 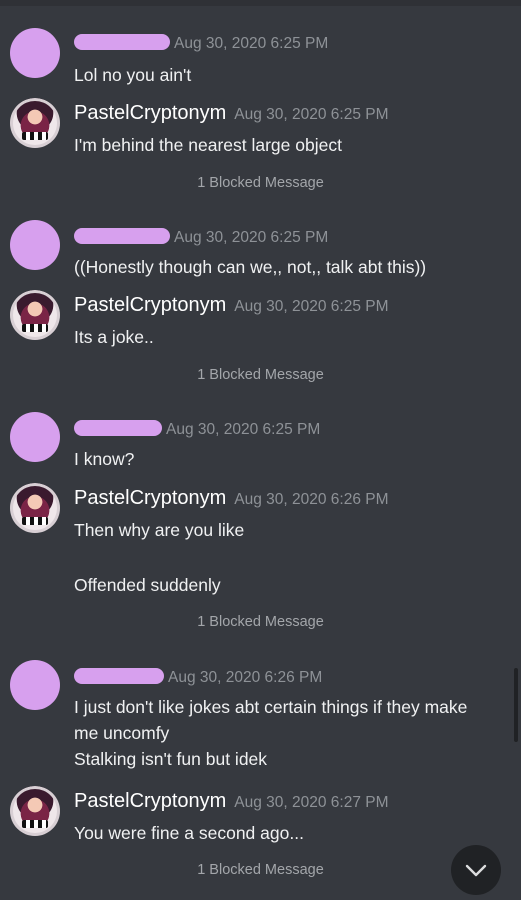 What do you see at coordinates (133, 75) in the screenshot?
I see `message-text: Lol no you ain't` at bounding box center [133, 75].